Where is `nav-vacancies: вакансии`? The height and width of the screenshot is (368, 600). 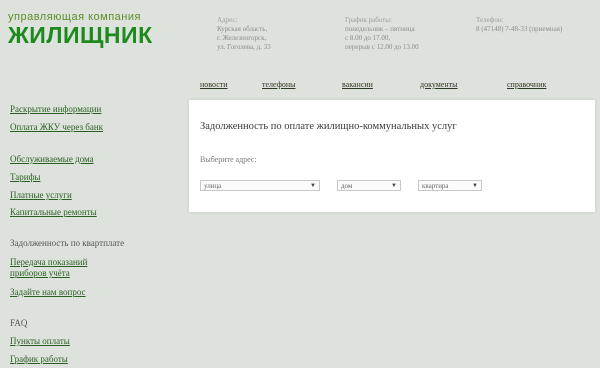
nav-vacancies: вакансии is located at coordinates (357, 84).